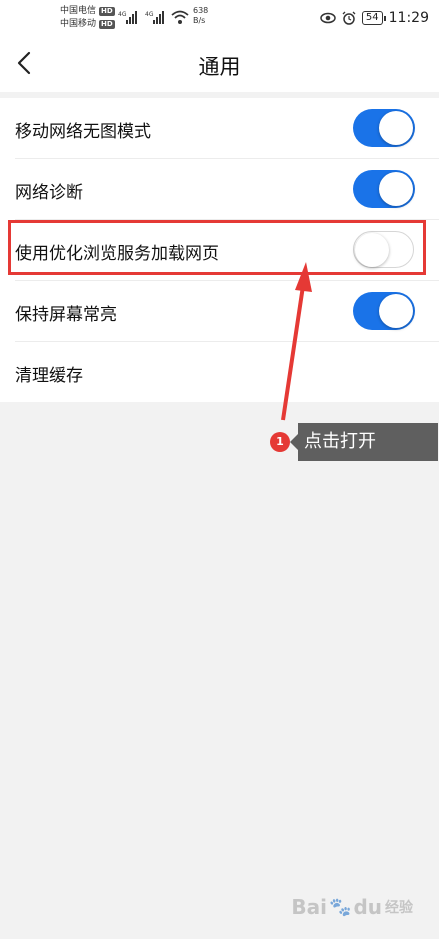 Image resolution: width=439 pixels, height=939 pixels. Describe the element at coordinates (280, 442) in the screenshot. I see `step-number-badge: 1` at that location.